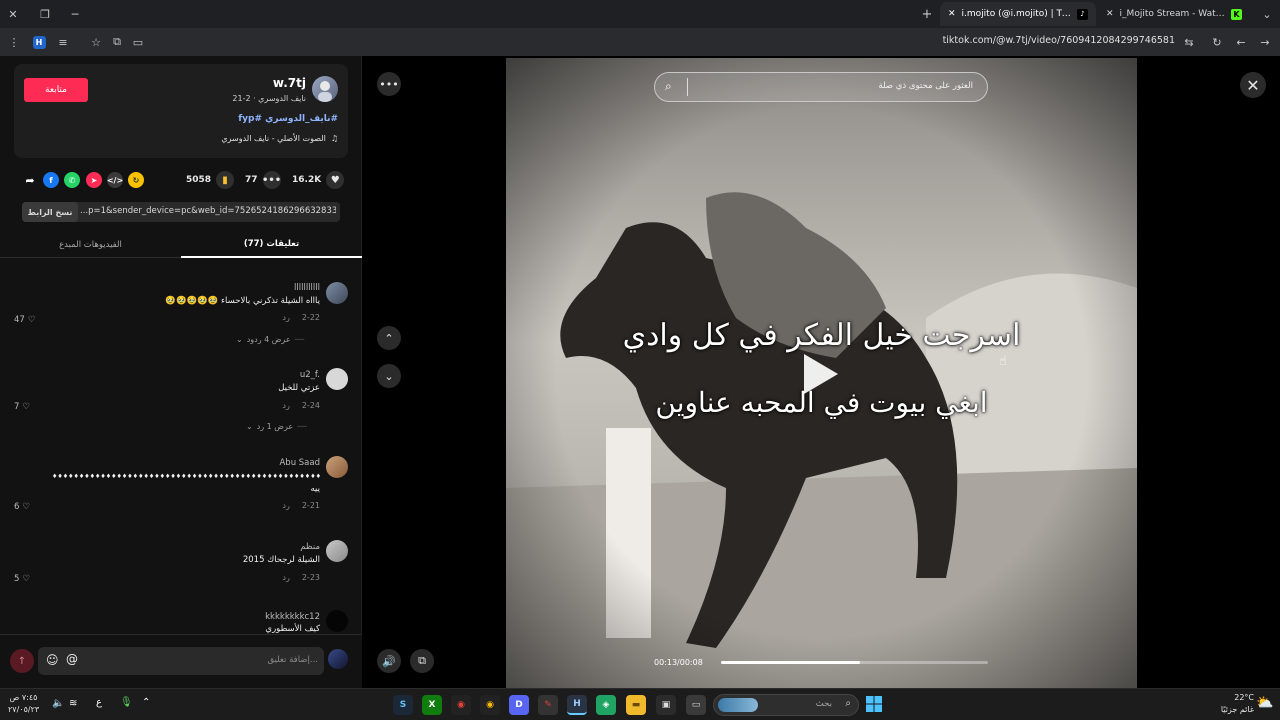 Image resolution: width=1280 pixels, height=720 pixels. What do you see at coordinates (519, 705) in the screenshot?
I see `discord-icon: D` at bounding box center [519, 705].